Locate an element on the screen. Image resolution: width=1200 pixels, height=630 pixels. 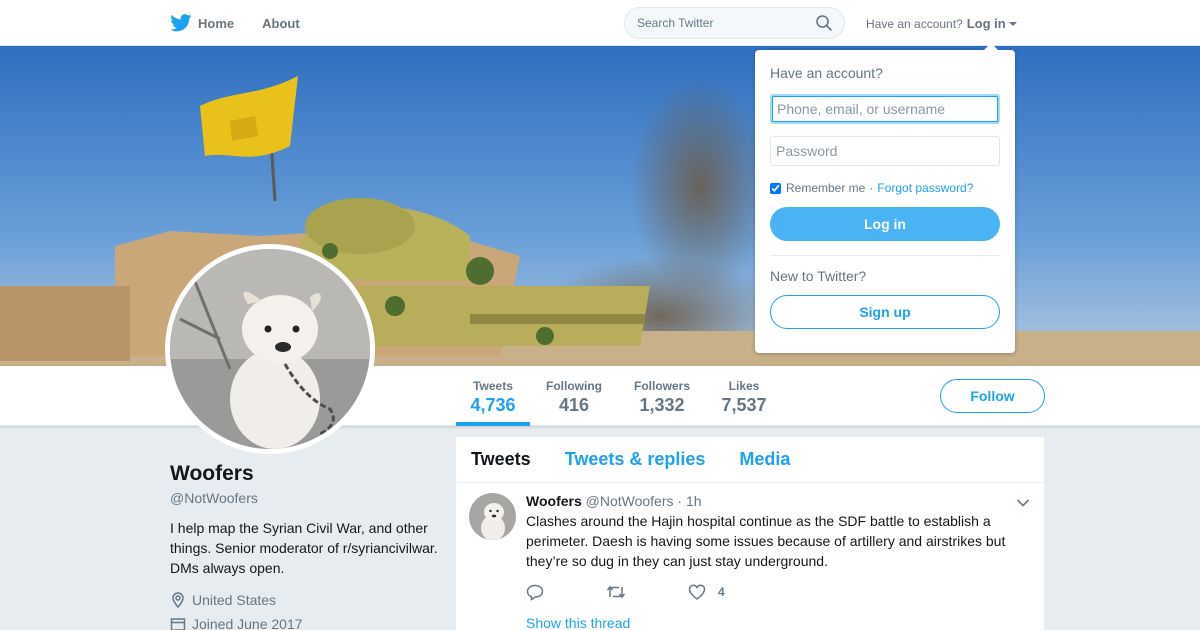
stat-followers: Followers 1,332 is located at coordinates (662, 396).